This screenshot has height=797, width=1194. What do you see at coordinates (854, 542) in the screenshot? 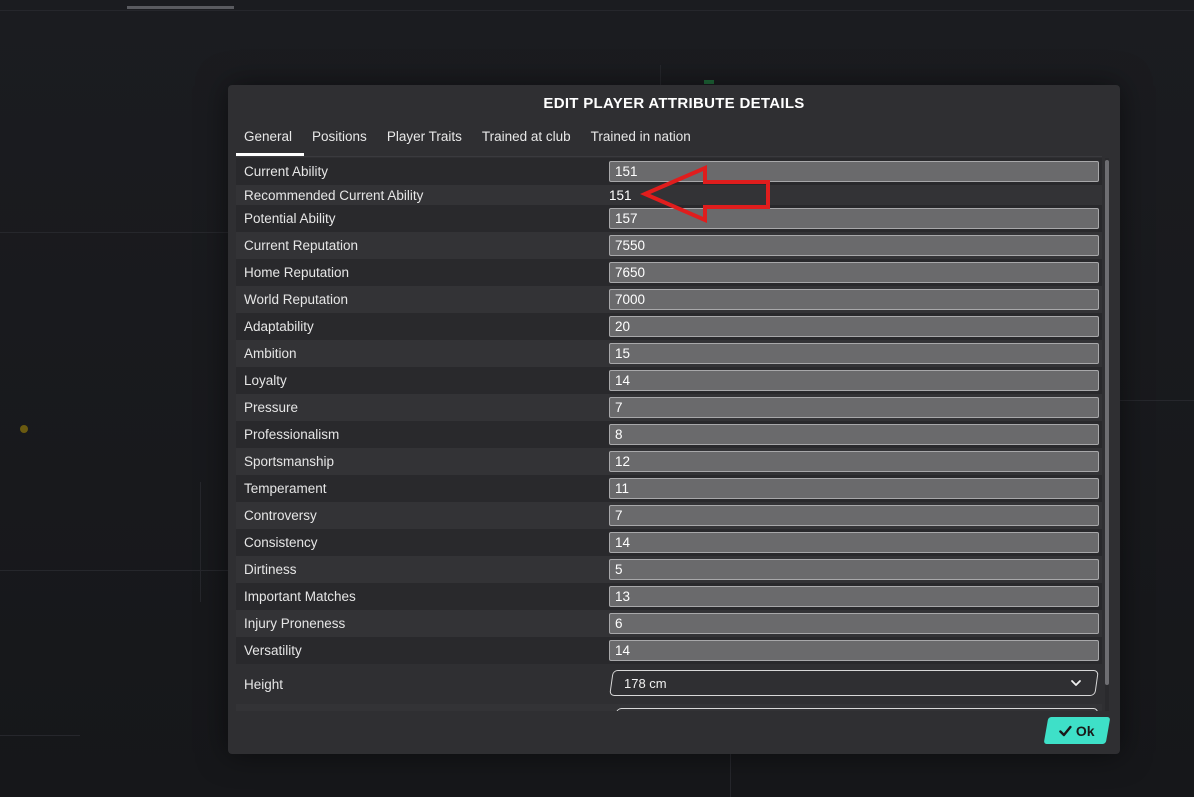
I see `consistency-field: 14` at bounding box center [854, 542].